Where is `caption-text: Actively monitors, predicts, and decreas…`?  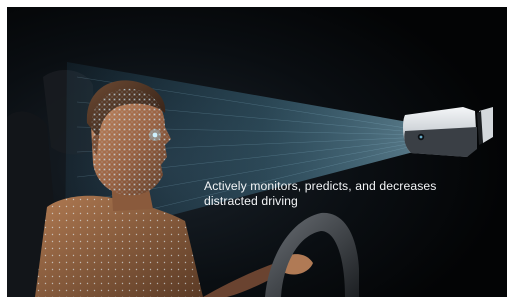 caption-text: Actively monitors, predicts, and decreas… is located at coordinates (320, 193).